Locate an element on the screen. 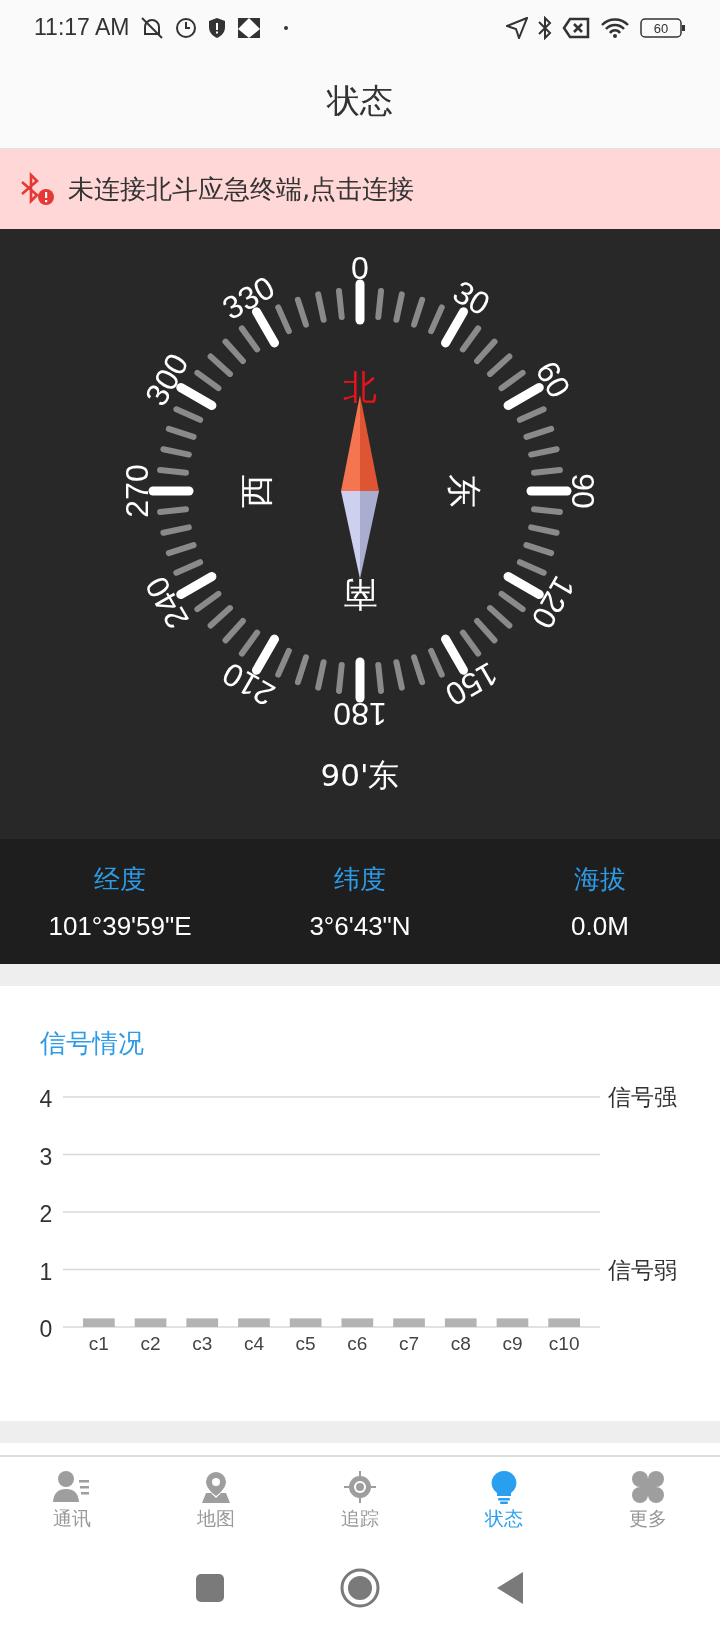 This screenshot has width=720, height=1650. lightbulb-icon is located at coordinates (504, 1487).